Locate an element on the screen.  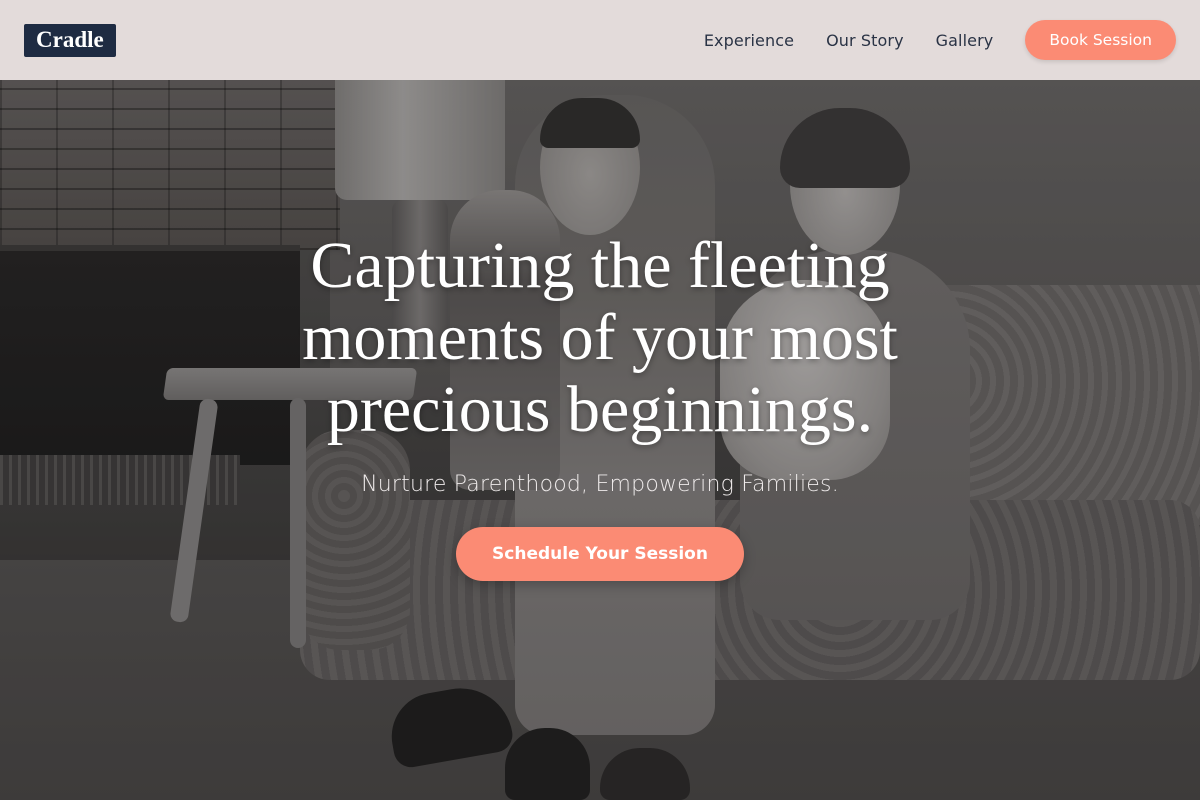
schedule-session-button: Schedule Your Session is located at coordinates (600, 554).